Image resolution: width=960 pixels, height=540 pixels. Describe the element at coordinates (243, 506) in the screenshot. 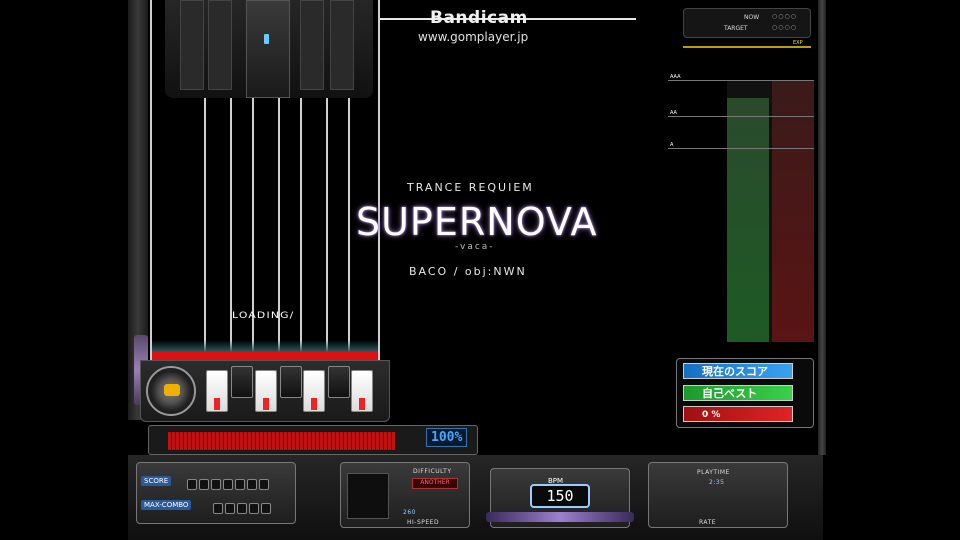

I see `max-combo-digits` at that location.